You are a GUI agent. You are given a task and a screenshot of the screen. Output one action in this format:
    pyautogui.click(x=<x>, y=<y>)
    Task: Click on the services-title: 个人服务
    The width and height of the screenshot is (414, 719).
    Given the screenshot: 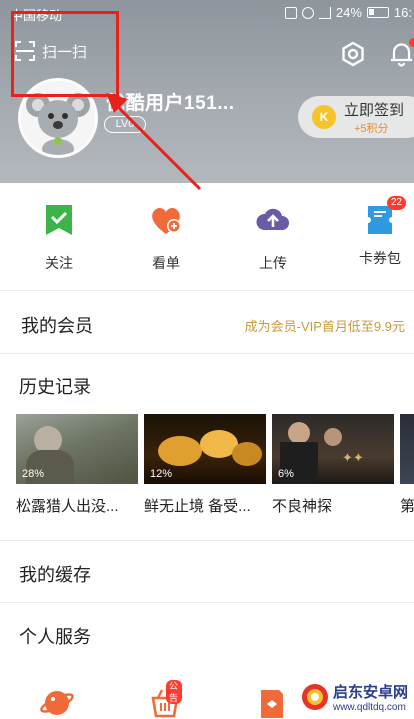 What is the action you would take?
    pyautogui.click(x=55, y=637)
    